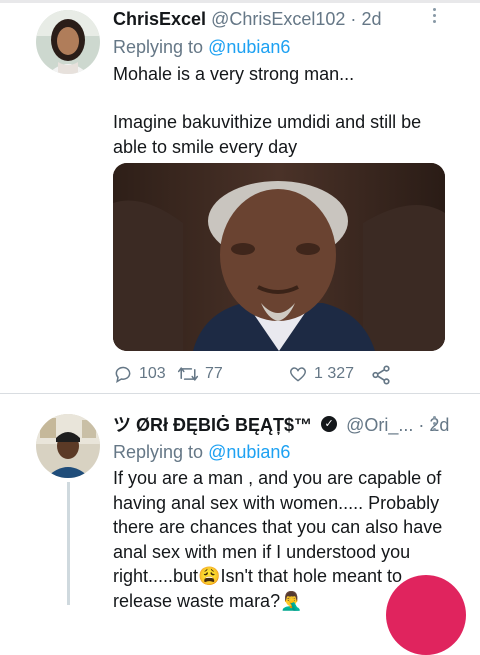 The height and width of the screenshot is (655, 480). I want to click on share-button, so click(381, 375).